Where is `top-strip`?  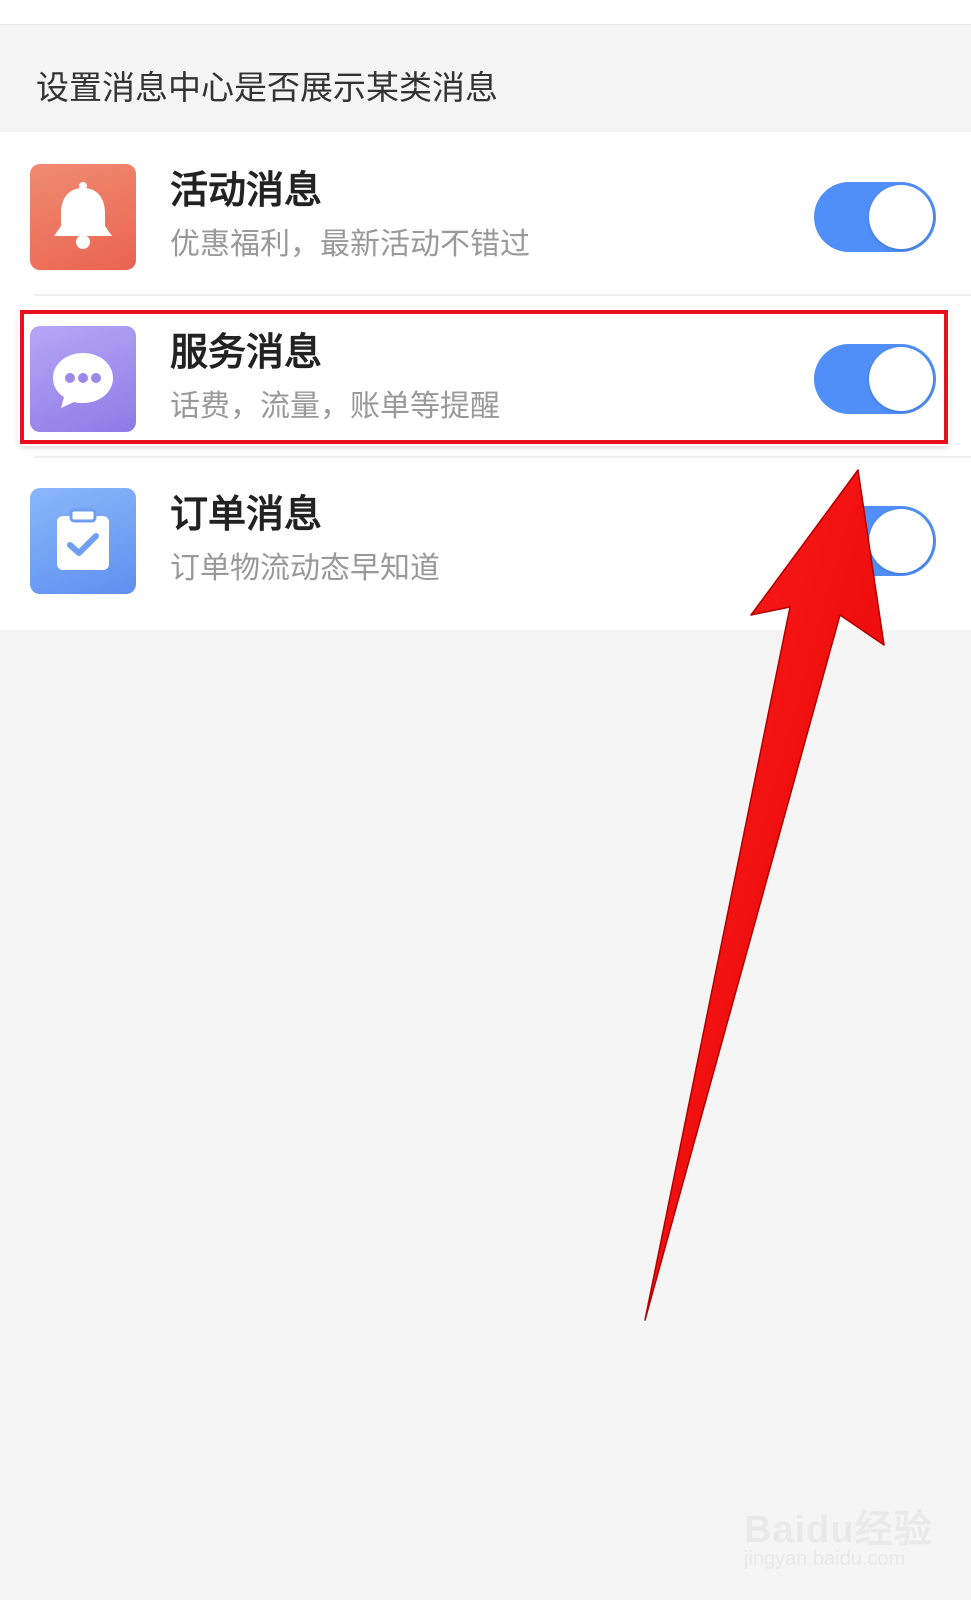
top-strip is located at coordinates (485, 12).